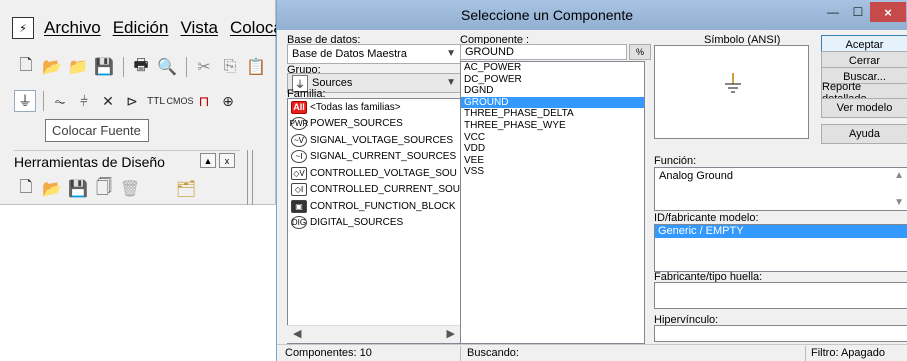 Image resolution: width=907 pixels, height=361 pixels. I want to click on menu-edicion: Edición, so click(141, 28).